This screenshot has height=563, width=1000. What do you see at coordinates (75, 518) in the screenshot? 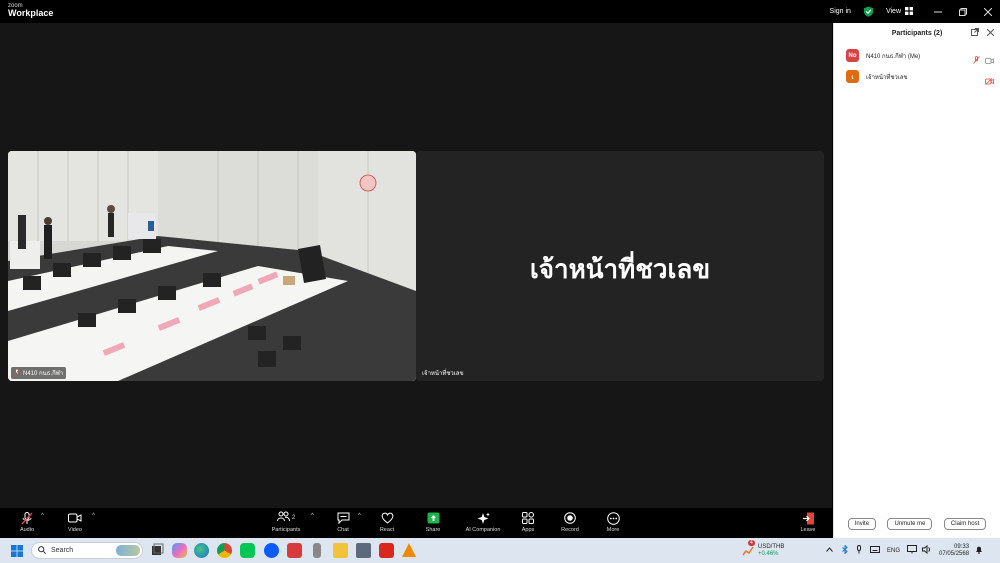
I see `video-camera-icon` at bounding box center [75, 518].